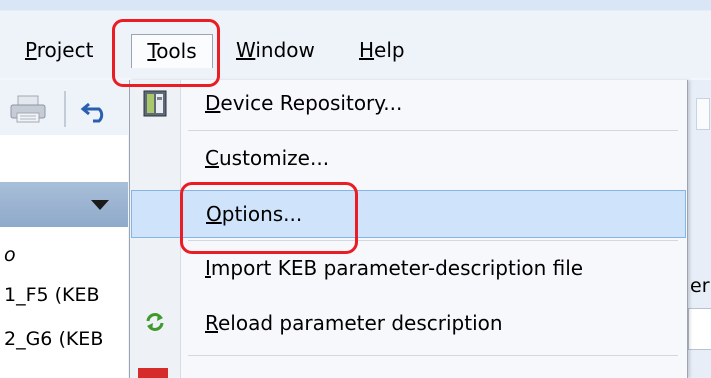  What do you see at coordinates (212, 158) in the screenshot?
I see `menu-item-accel: C` at bounding box center [212, 158].